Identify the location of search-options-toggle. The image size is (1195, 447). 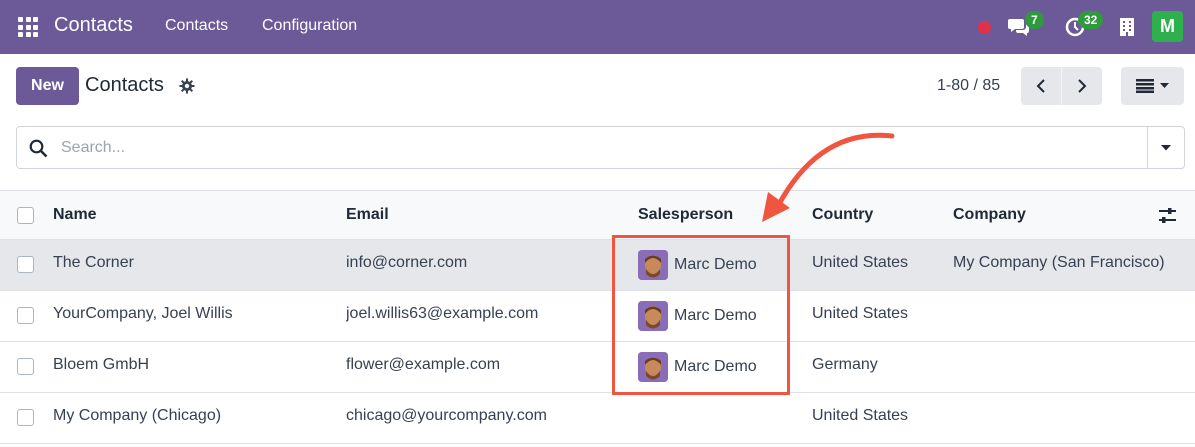
(1165, 147).